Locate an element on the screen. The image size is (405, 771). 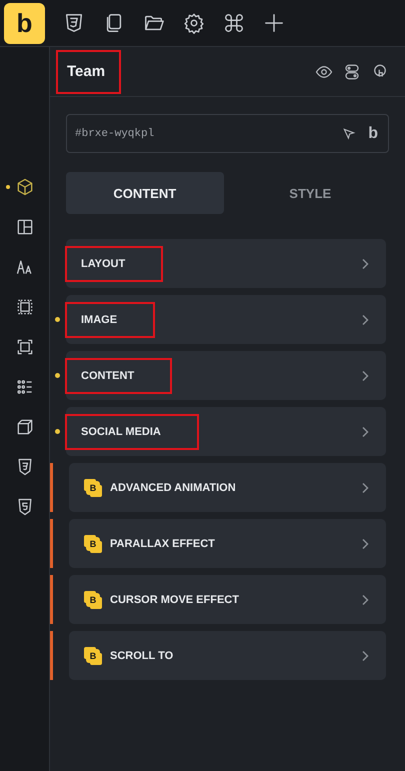
box3d-icon is located at coordinates (24, 427).